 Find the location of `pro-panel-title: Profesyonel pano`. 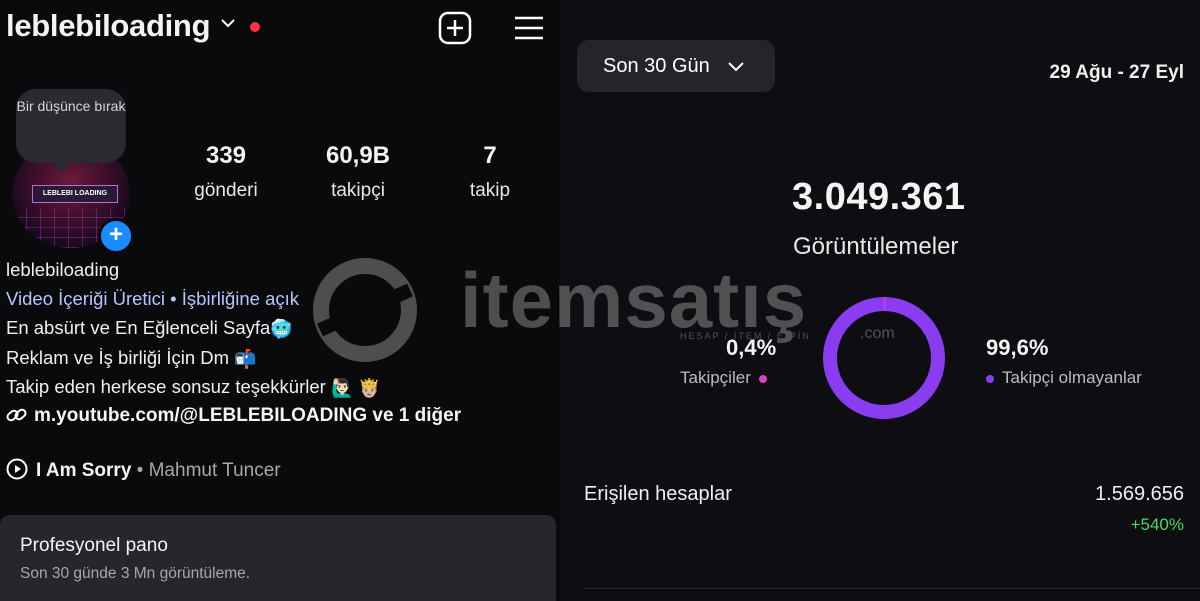

pro-panel-title: Profesyonel pano is located at coordinates (94, 545).